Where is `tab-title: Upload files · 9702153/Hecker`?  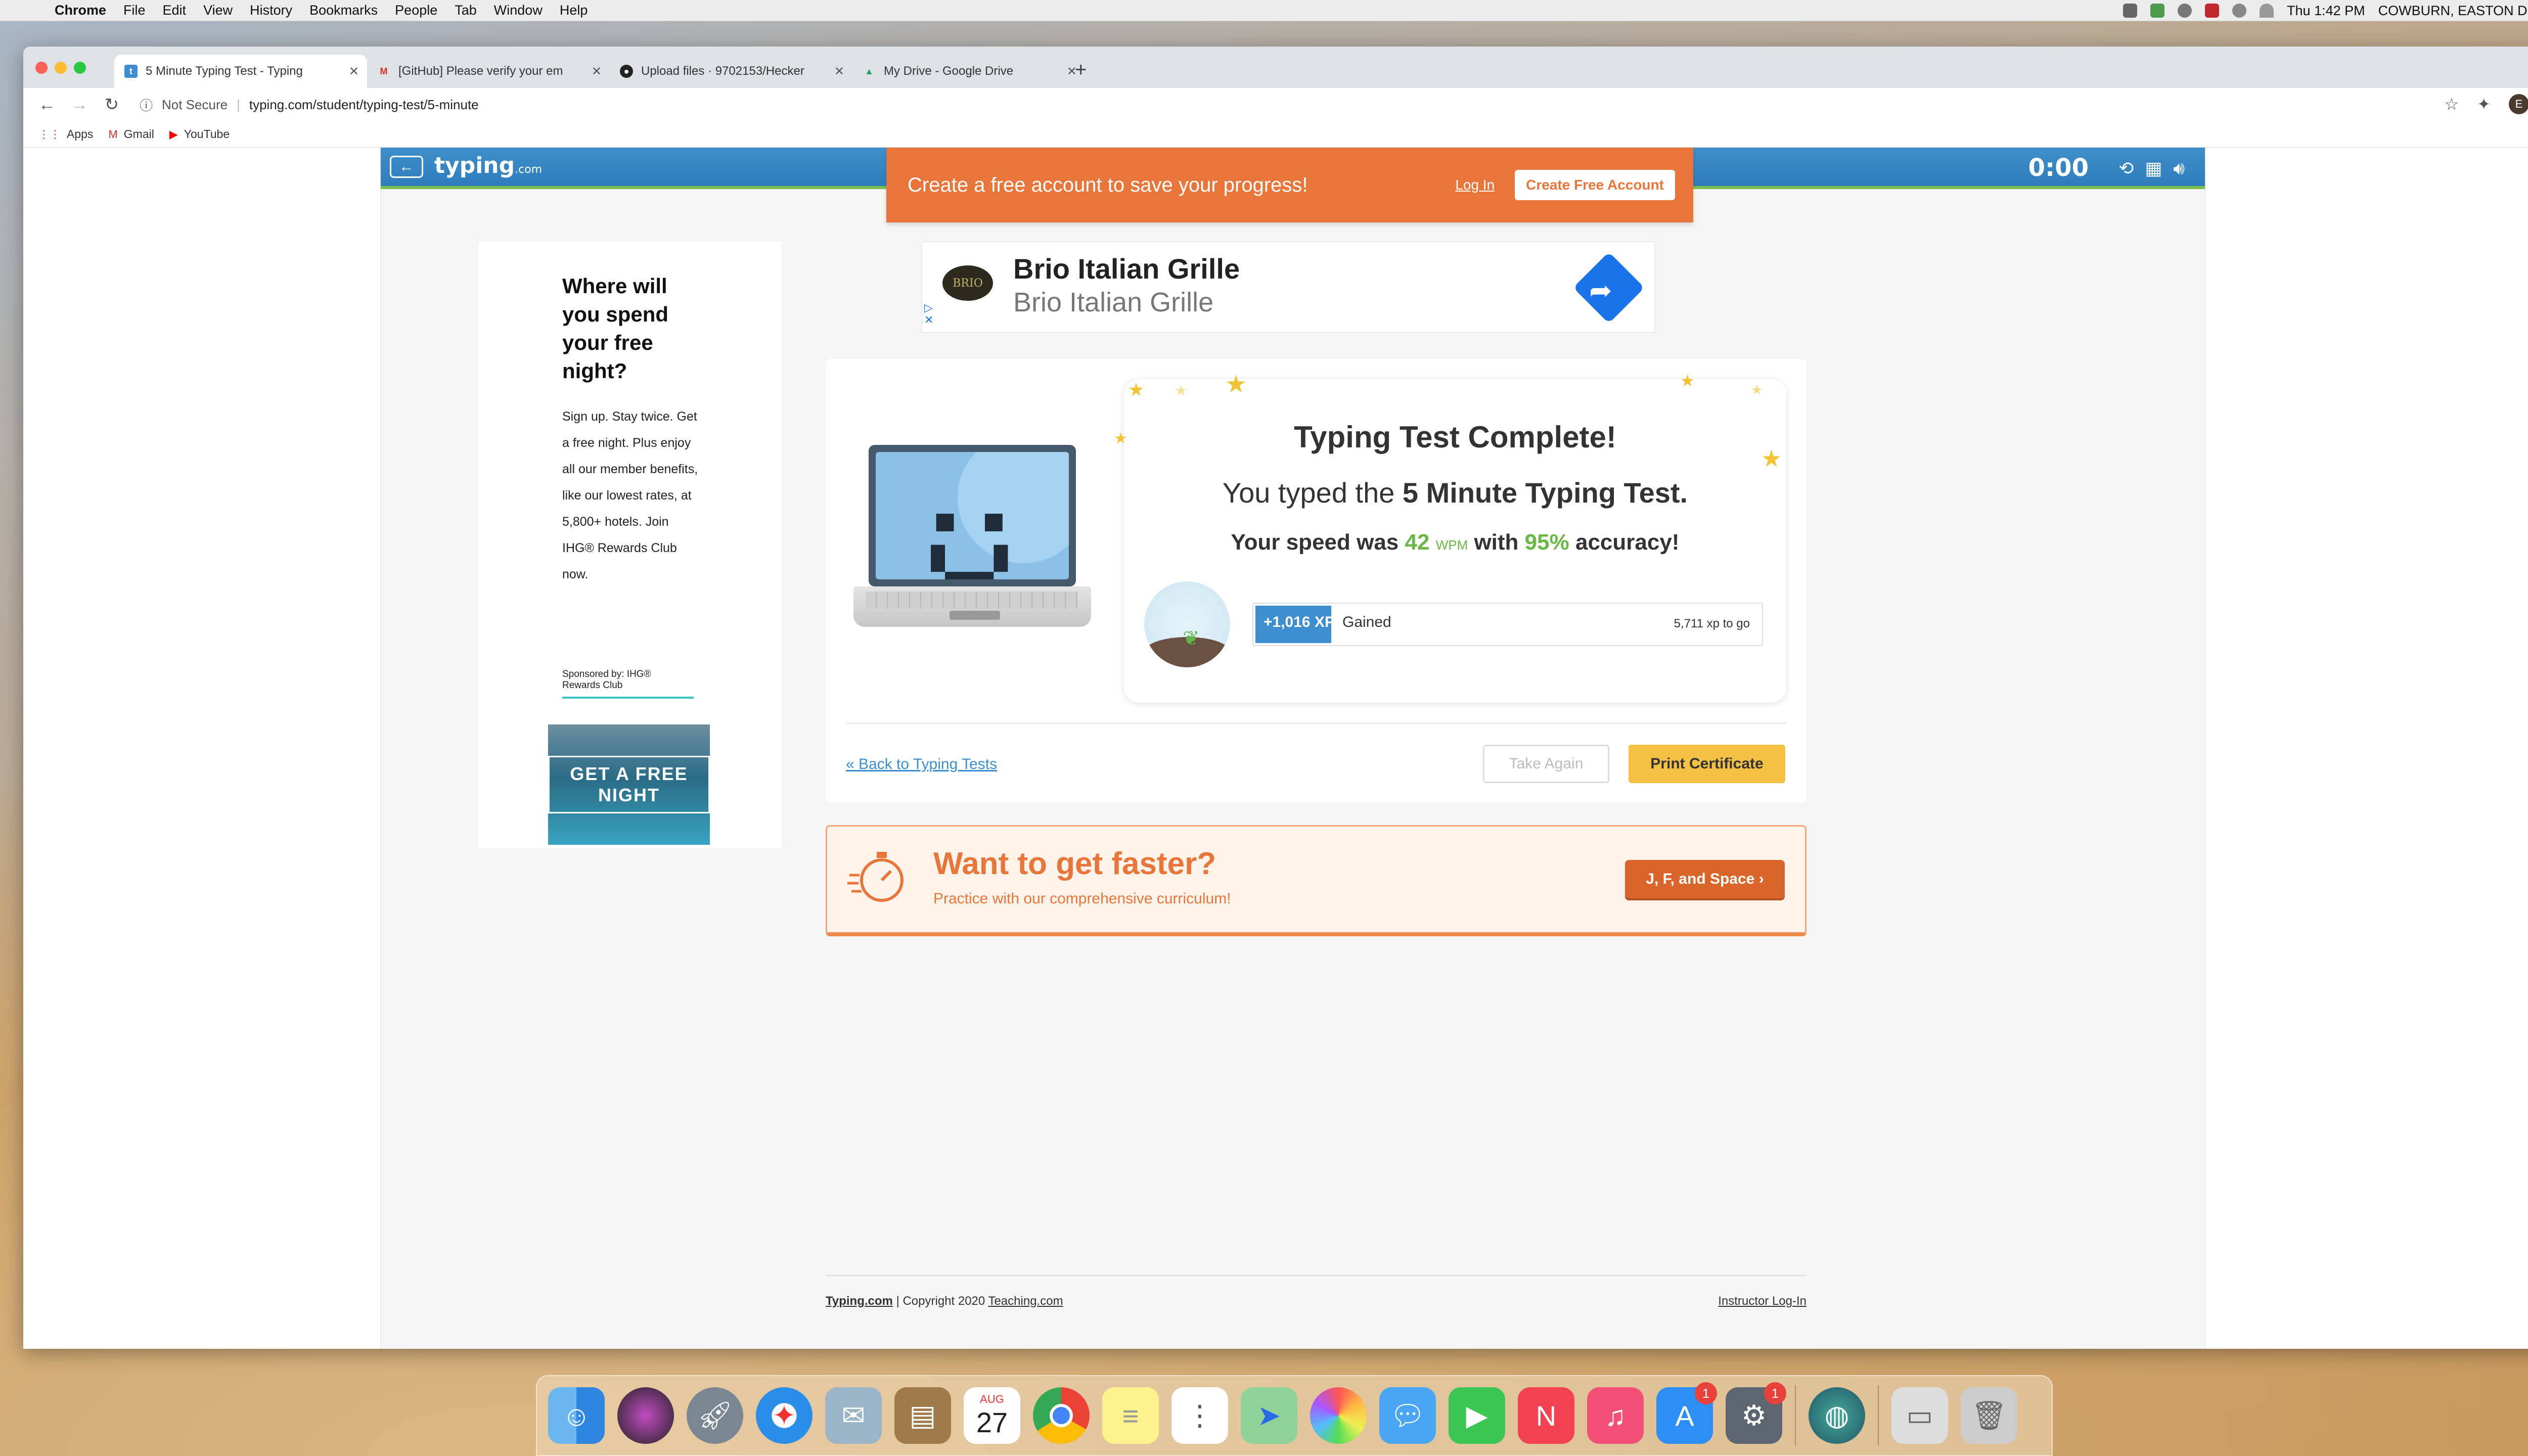 tab-title: Upload files · 9702153/Hecker is located at coordinates (723, 71).